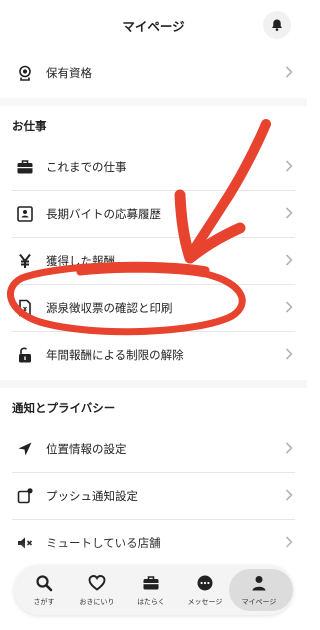  I want to click on menu-item-withholding-slip: 源泉徴収票の確認と印刷, so click(153, 308).